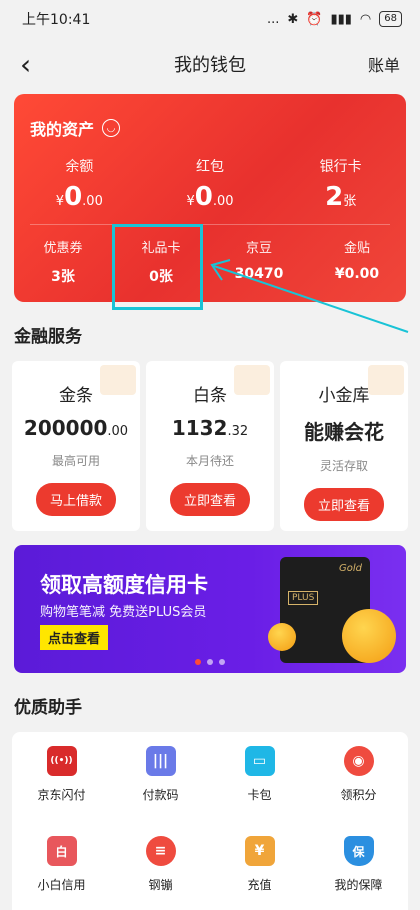 The height and width of the screenshot is (910, 420). I want to click on helper-label: 钢镚, so click(160, 885).